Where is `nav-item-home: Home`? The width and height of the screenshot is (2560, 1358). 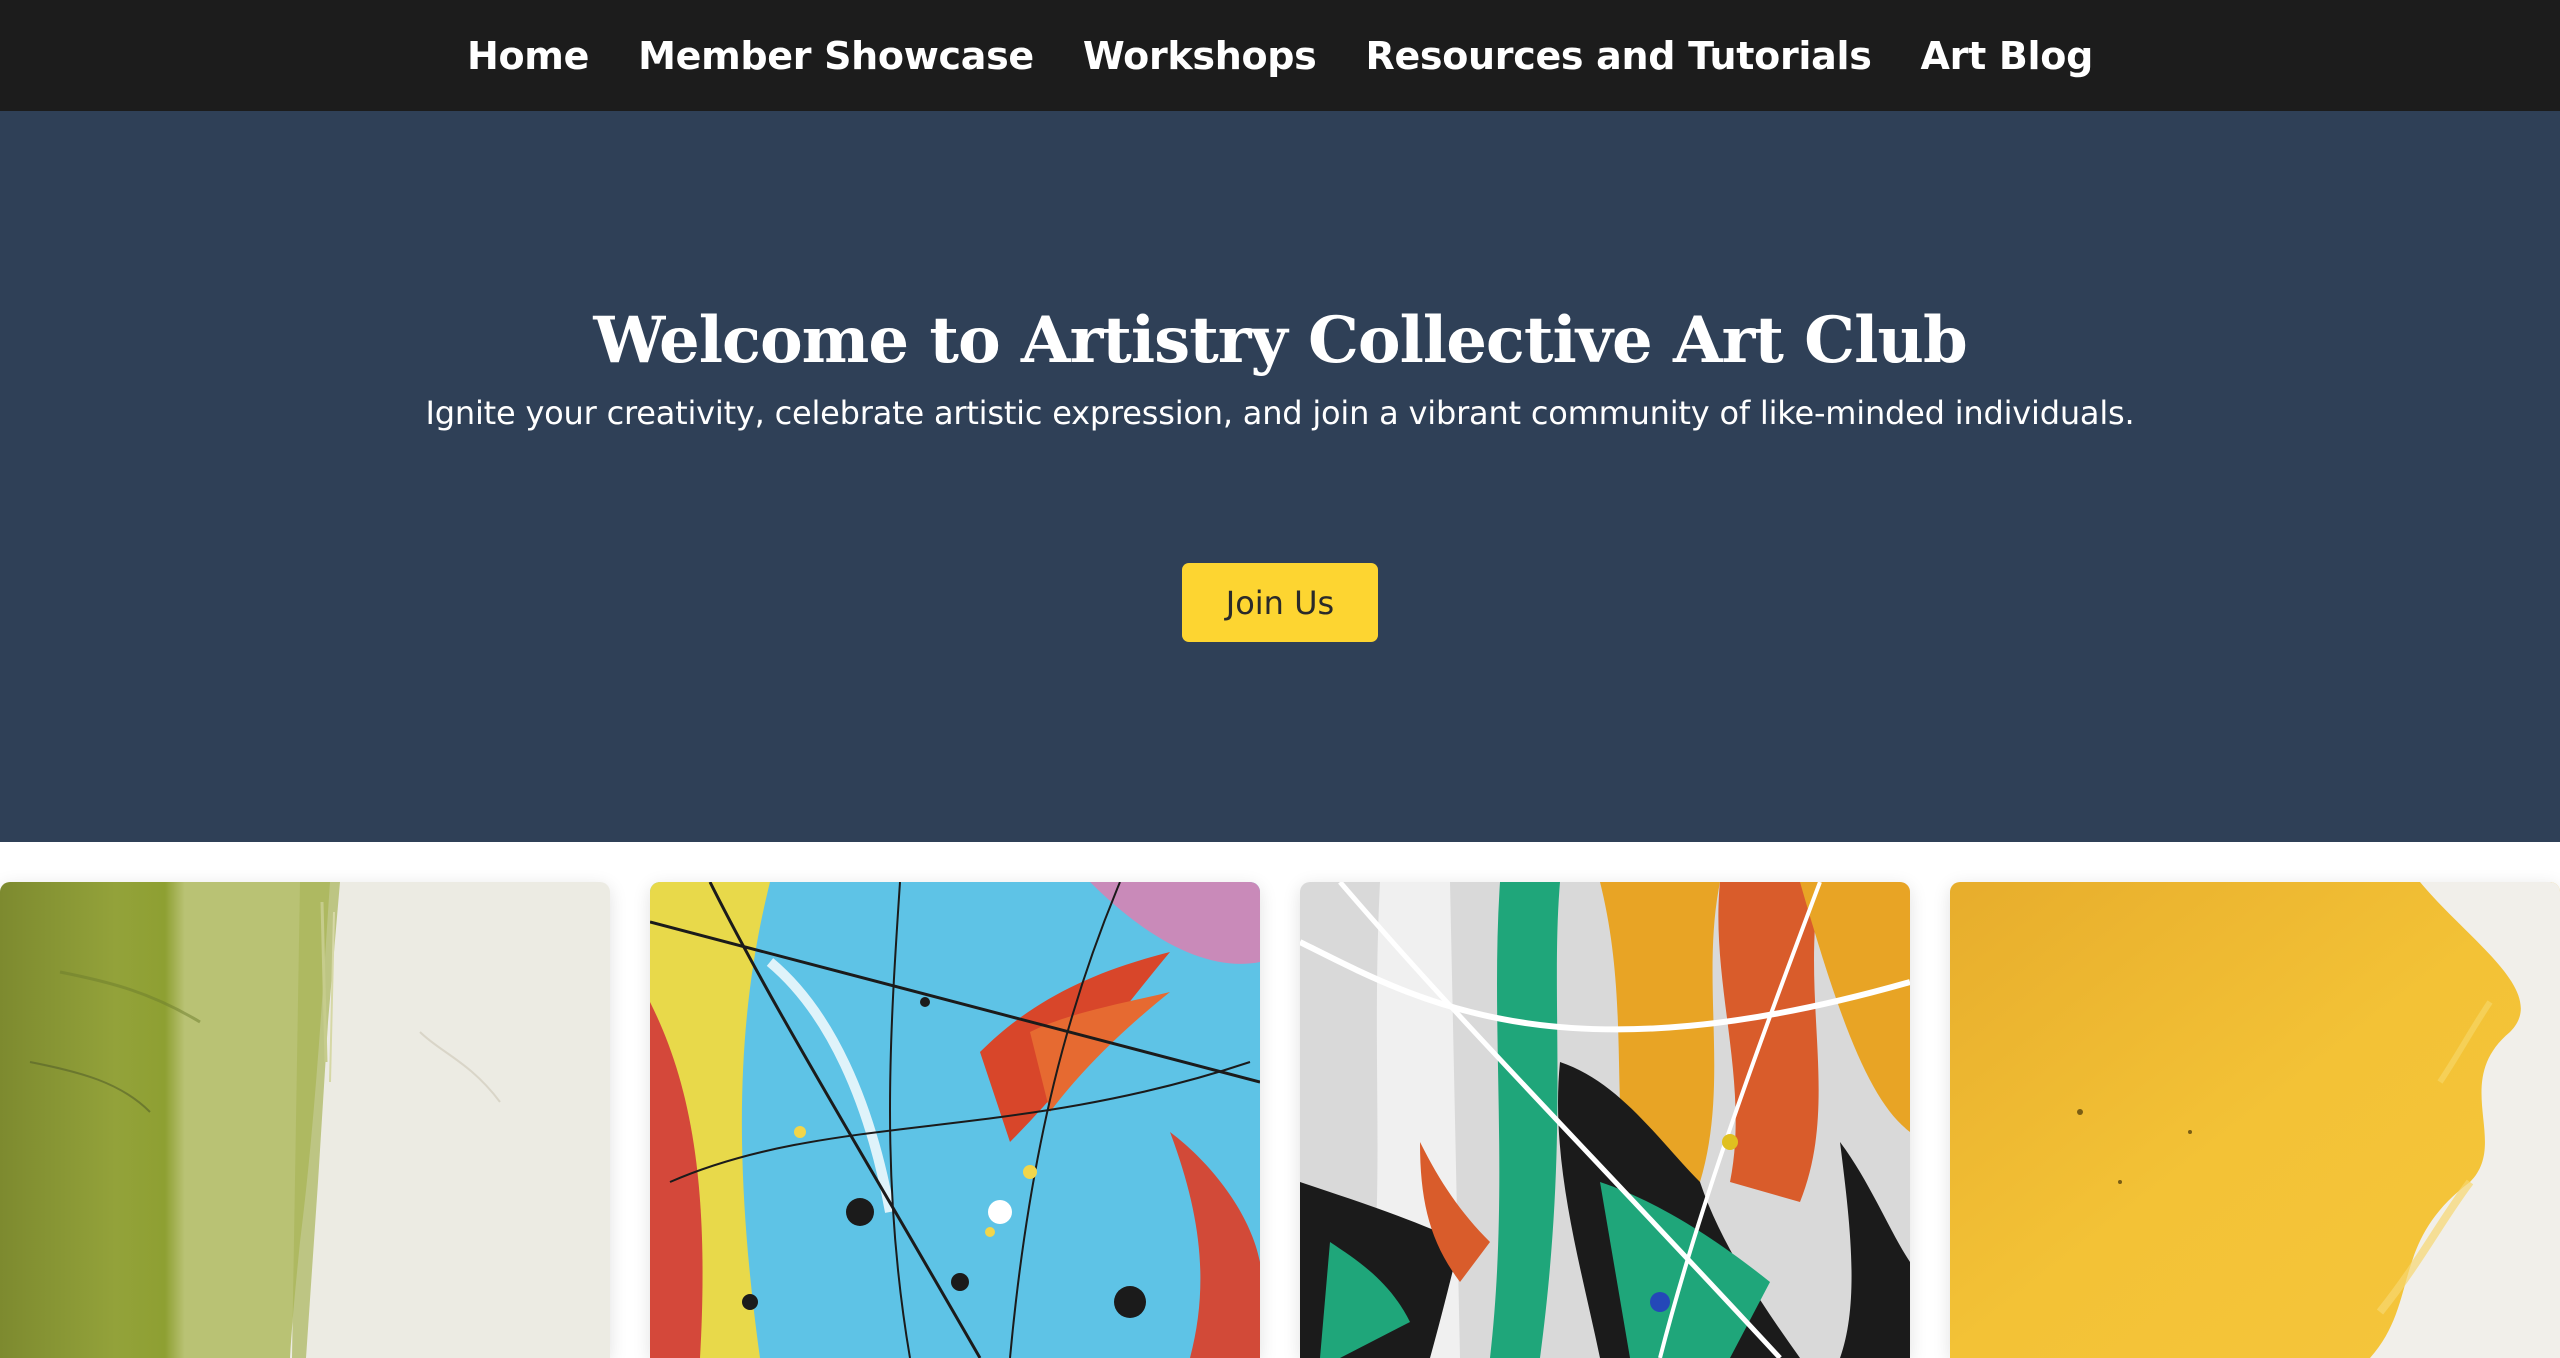 nav-item-home: Home is located at coordinates (528, 56).